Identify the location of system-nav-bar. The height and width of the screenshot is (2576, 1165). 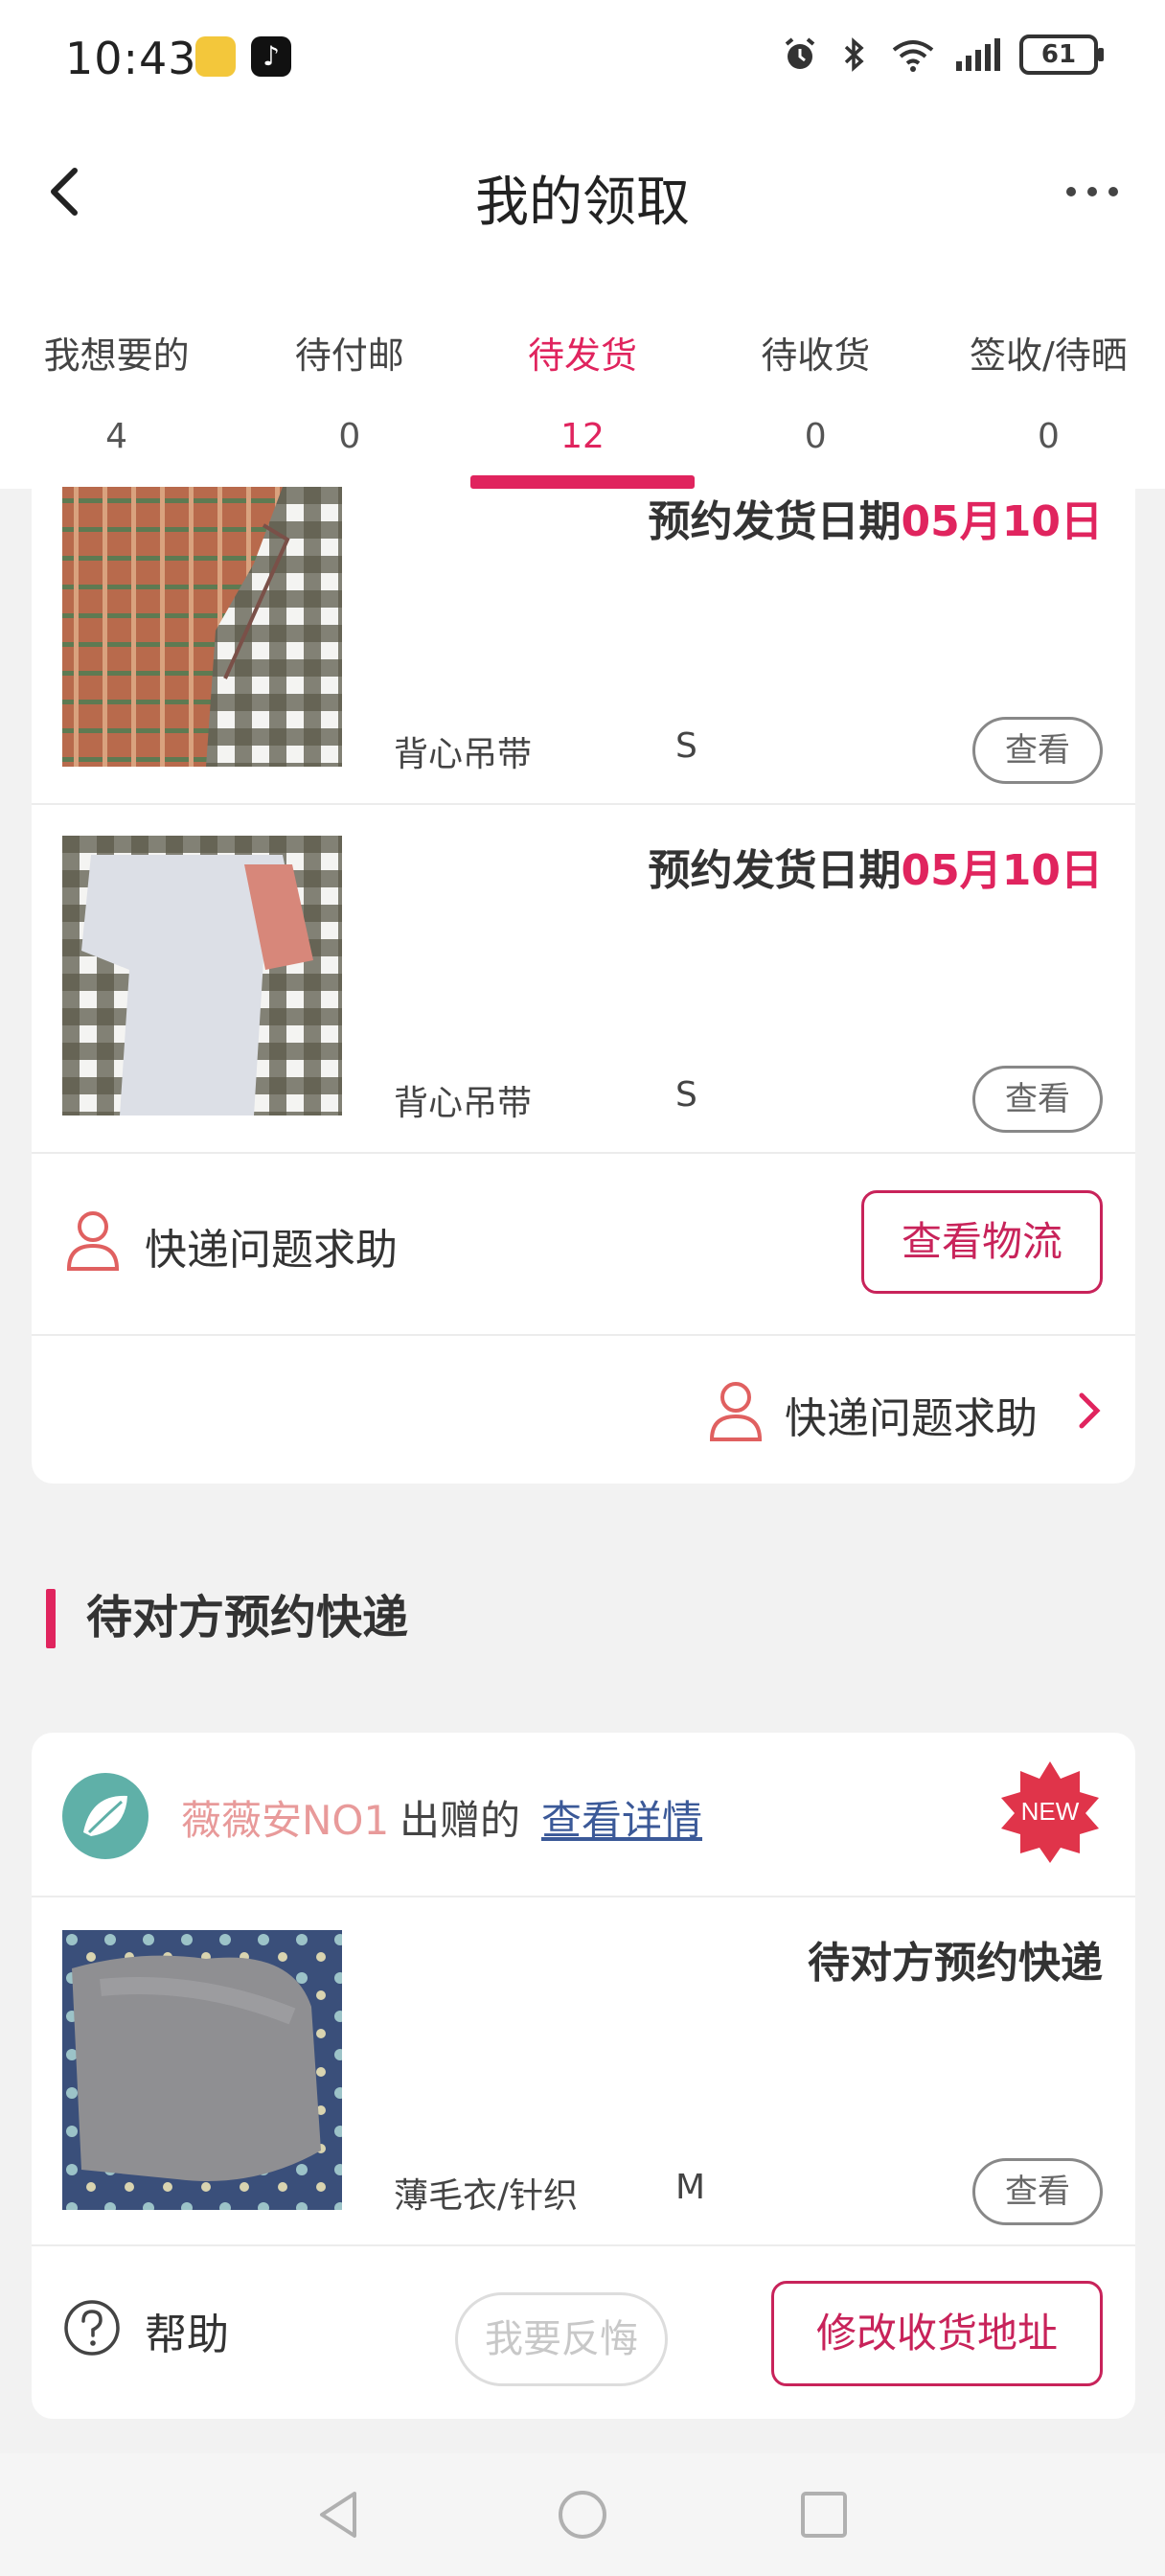
(582, 2514).